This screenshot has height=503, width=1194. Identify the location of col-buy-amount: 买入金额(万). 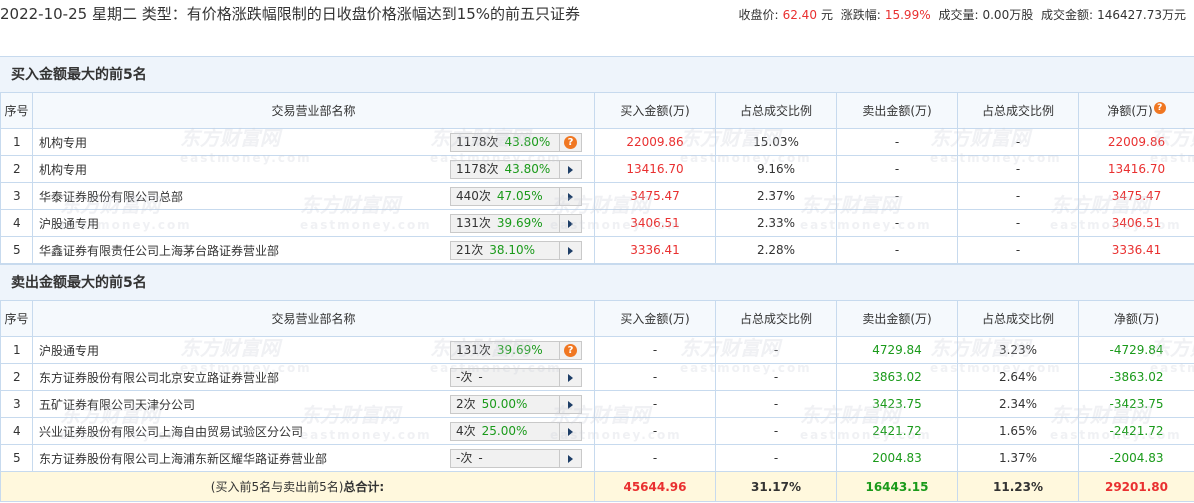
(655, 110).